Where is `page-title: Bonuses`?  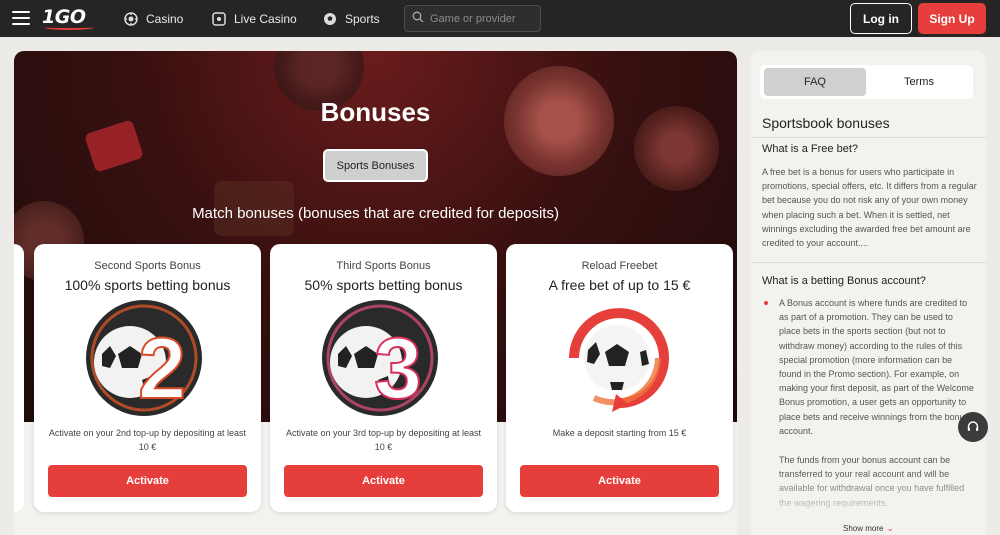
page-title: Bonuses is located at coordinates (375, 112).